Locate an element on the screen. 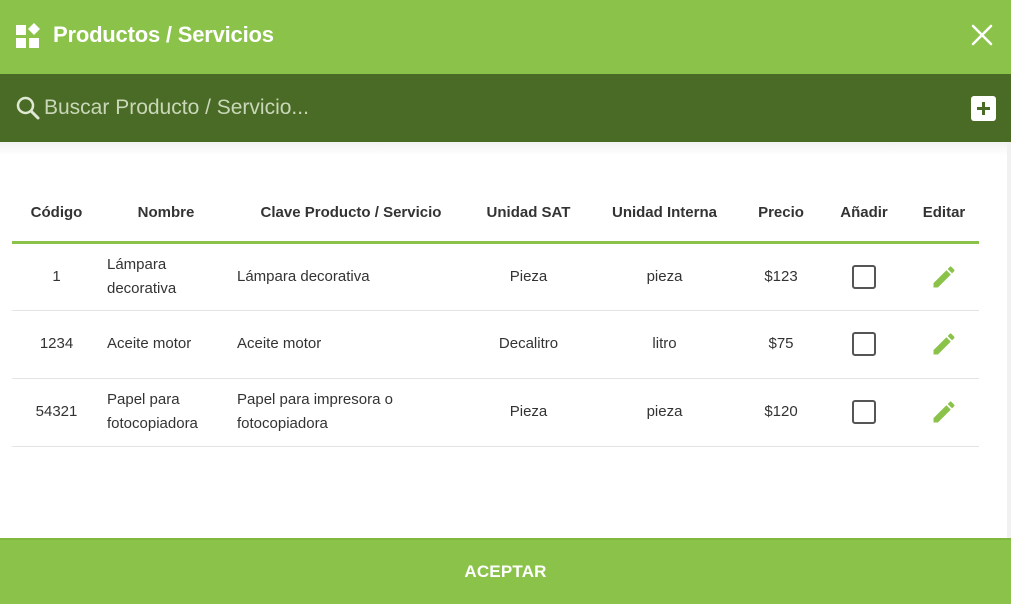 The height and width of the screenshot is (604, 1011). cell-clave: Lámpara decorativa is located at coordinates (351, 276).